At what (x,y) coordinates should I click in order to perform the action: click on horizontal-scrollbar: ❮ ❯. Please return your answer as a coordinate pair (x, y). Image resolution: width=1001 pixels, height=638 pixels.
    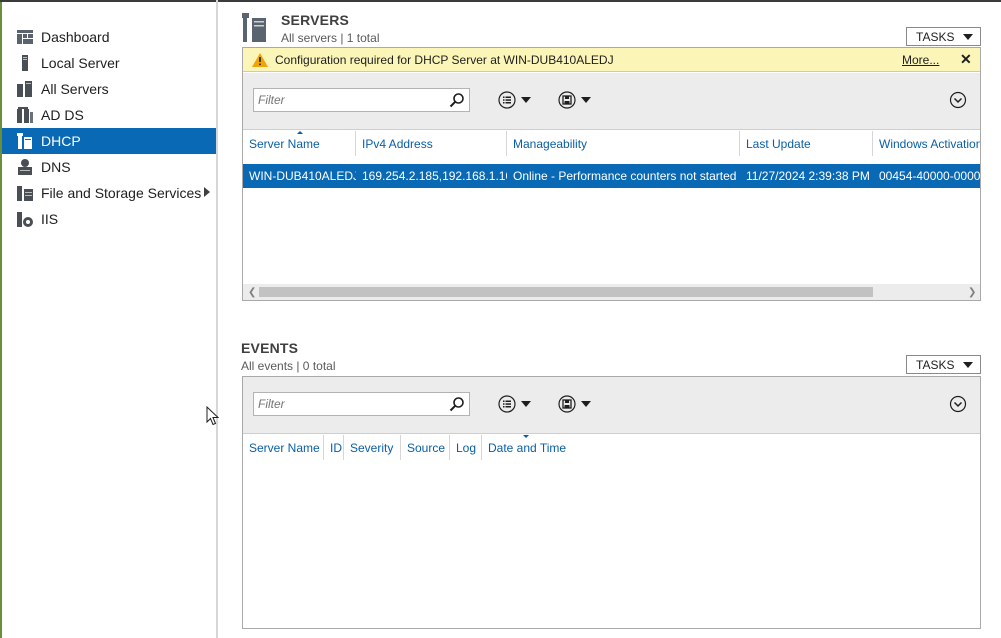
    Looking at the image, I should click on (611, 292).